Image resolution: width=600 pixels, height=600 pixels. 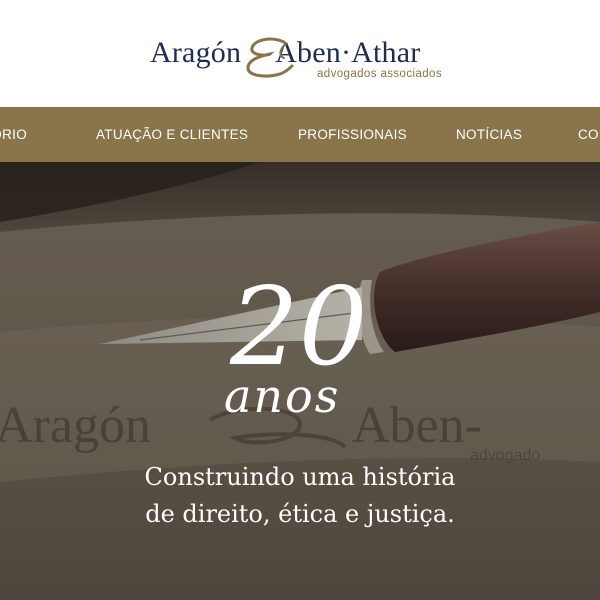 What do you see at coordinates (300, 61) in the screenshot?
I see `logo: Aragón Aben·Athar advogados associados` at bounding box center [300, 61].